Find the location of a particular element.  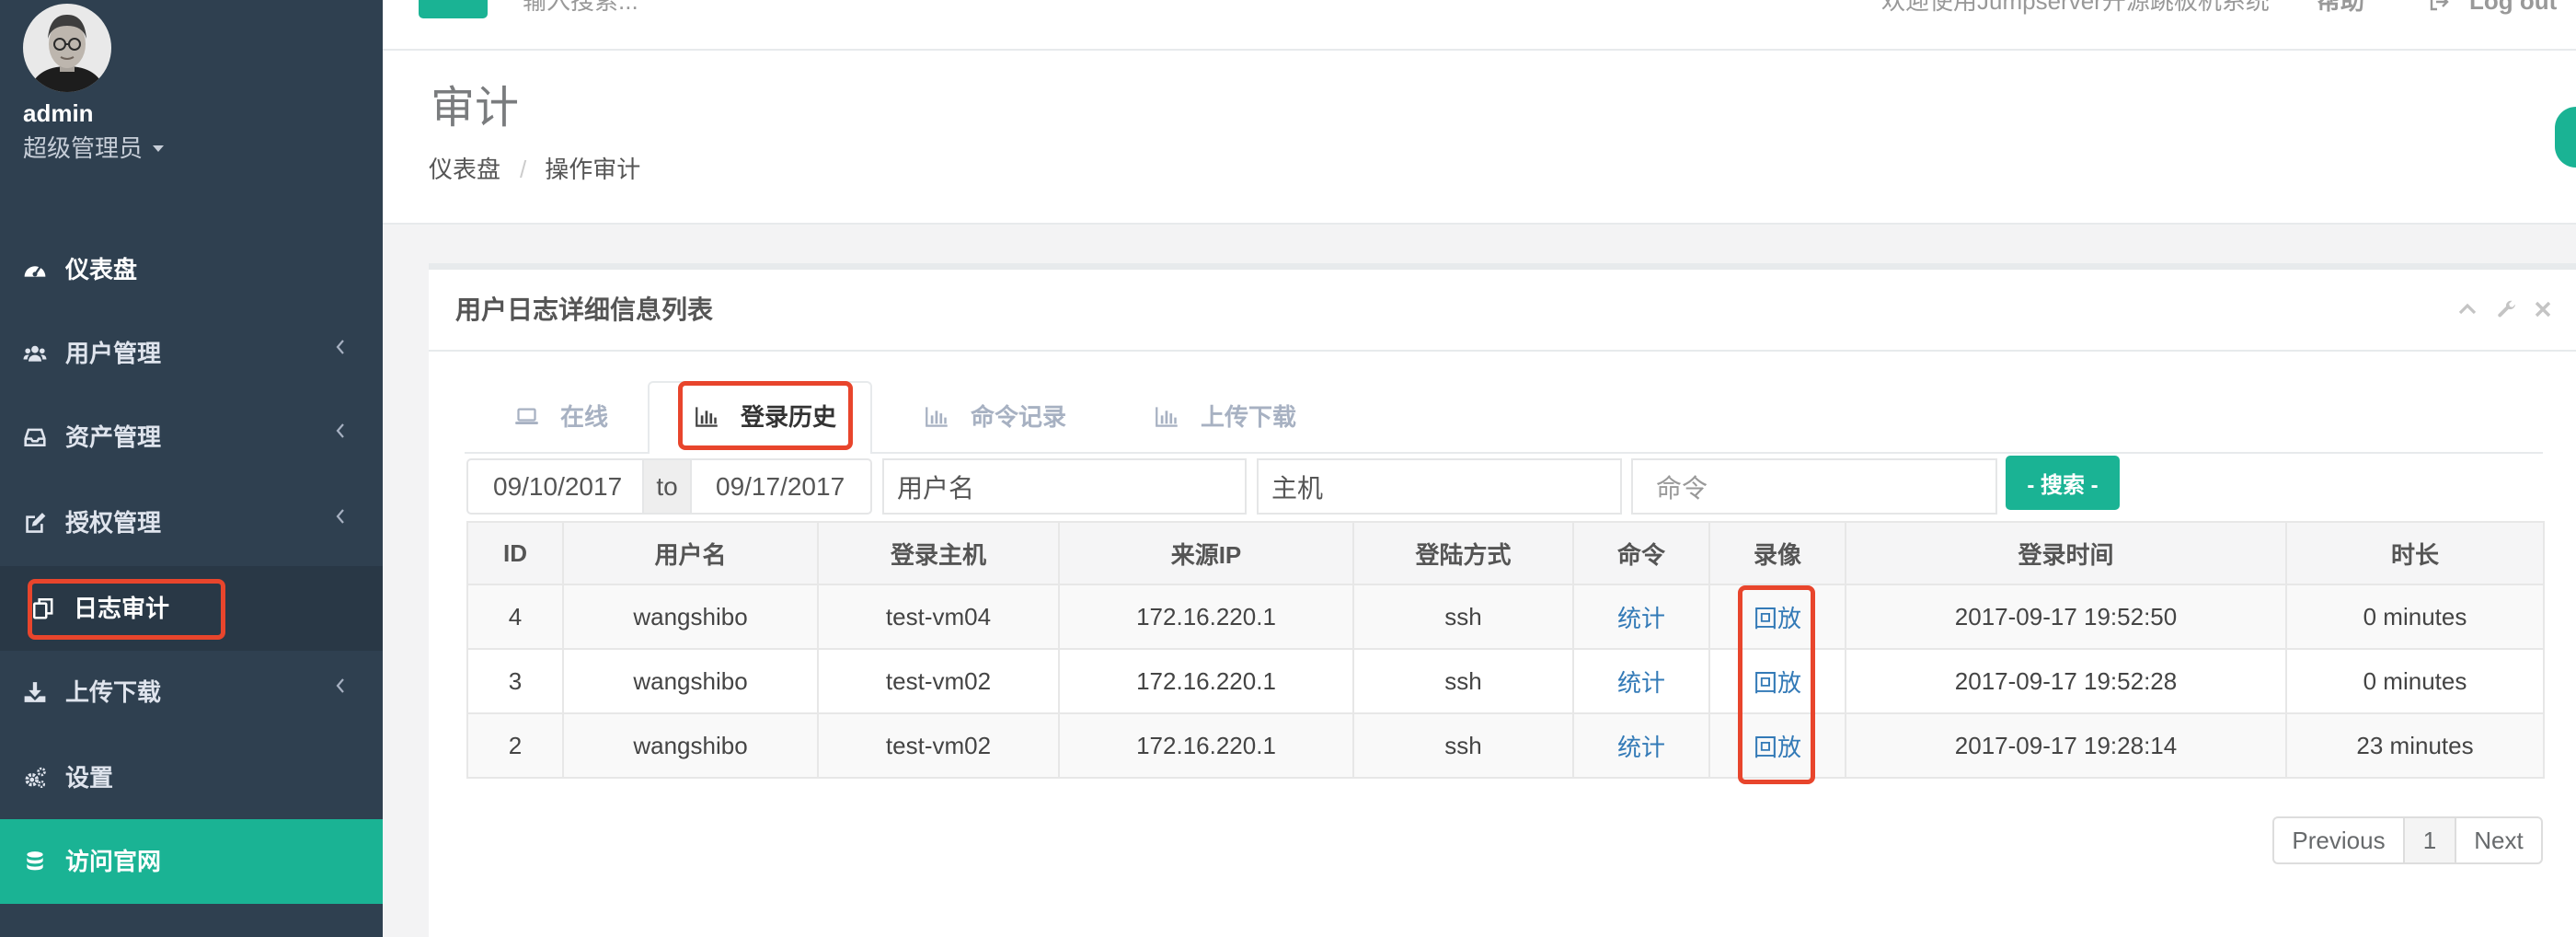

cell-id: 2 is located at coordinates (515, 745).